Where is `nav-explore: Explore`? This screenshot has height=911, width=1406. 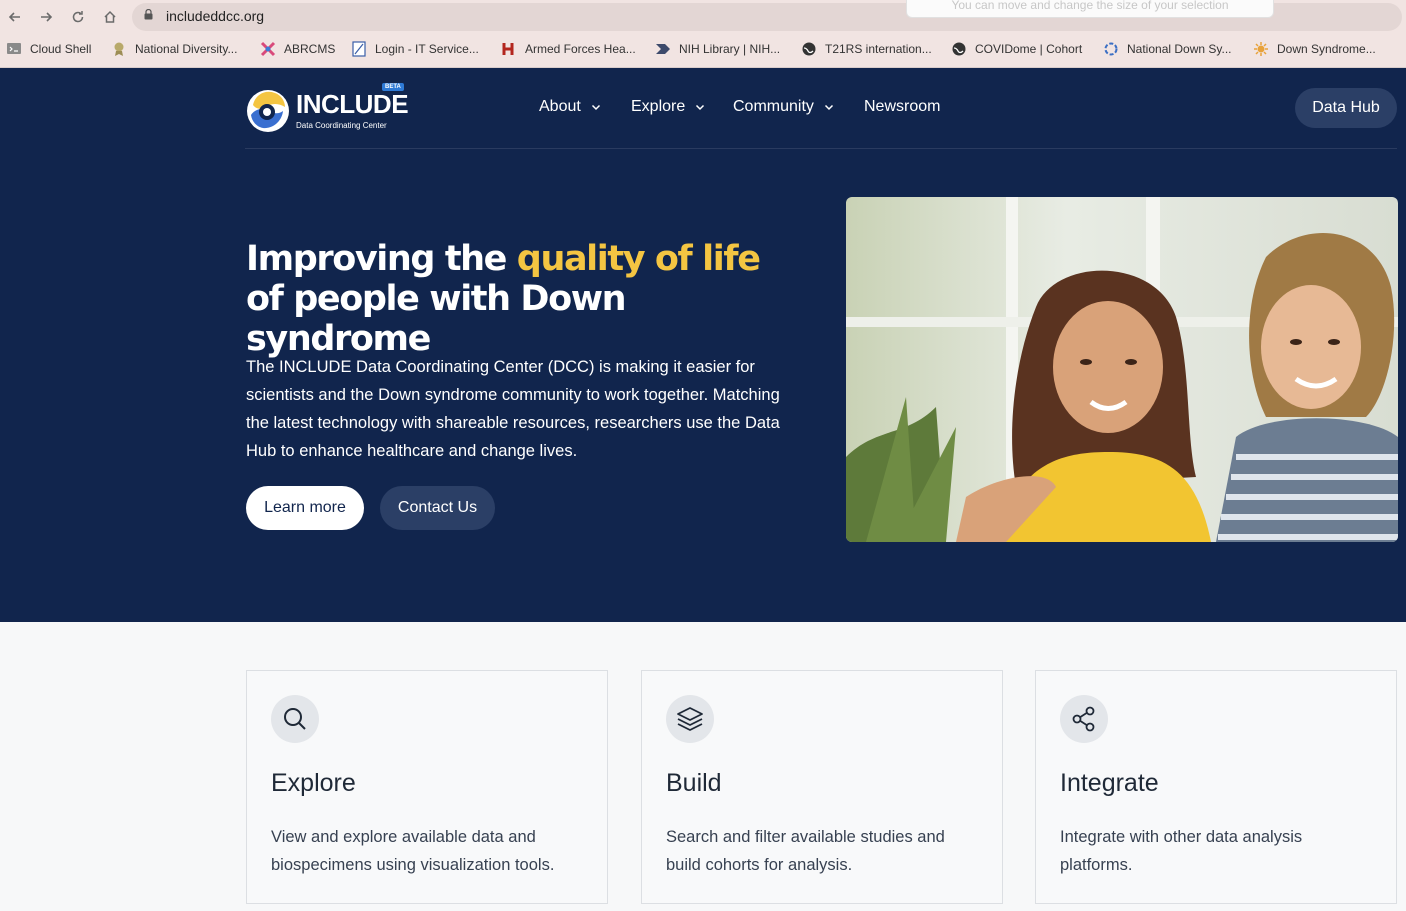 nav-explore: Explore is located at coordinates (668, 107).